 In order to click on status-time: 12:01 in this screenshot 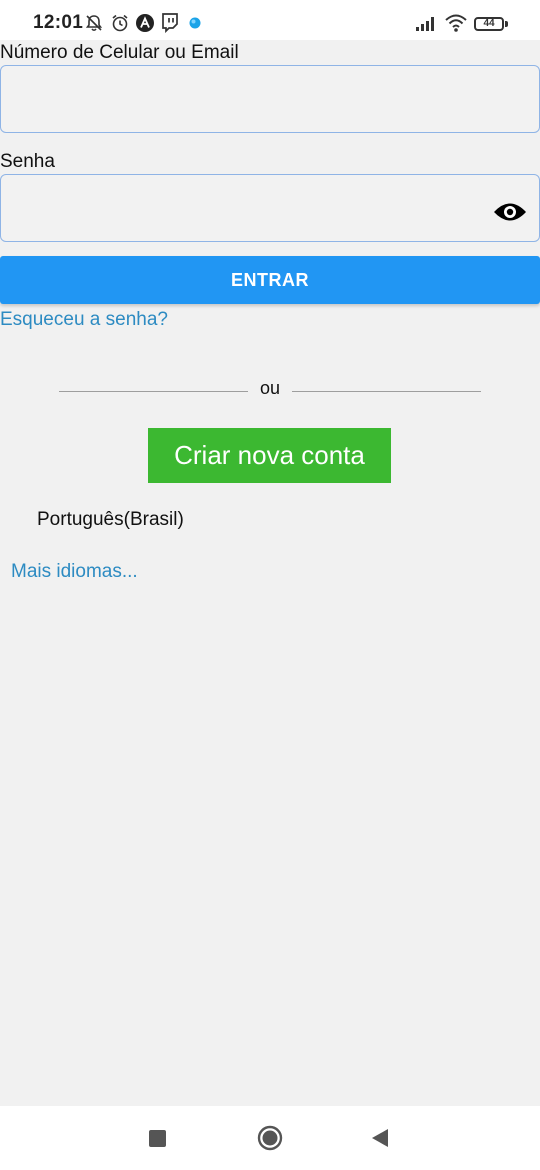, I will do `click(58, 22)`.